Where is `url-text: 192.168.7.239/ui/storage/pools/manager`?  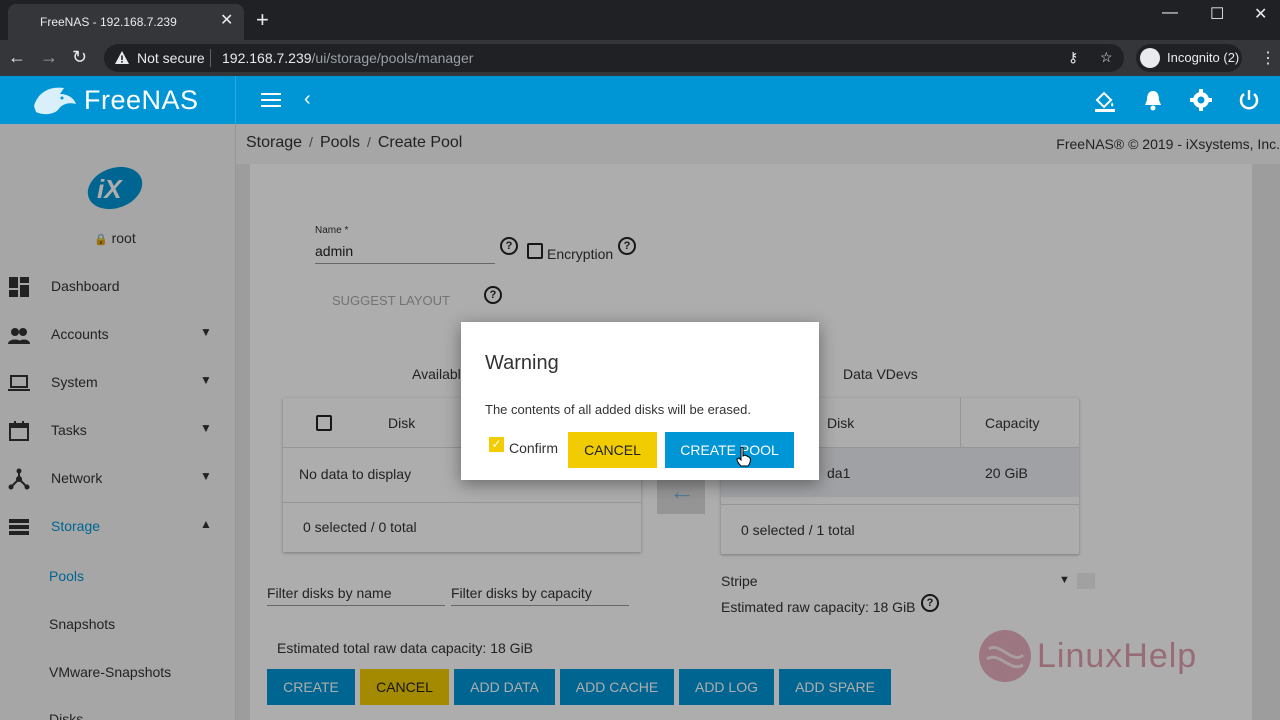 url-text: 192.168.7.239/ui/storage/pools/manager is located at coordinates (347, 58).